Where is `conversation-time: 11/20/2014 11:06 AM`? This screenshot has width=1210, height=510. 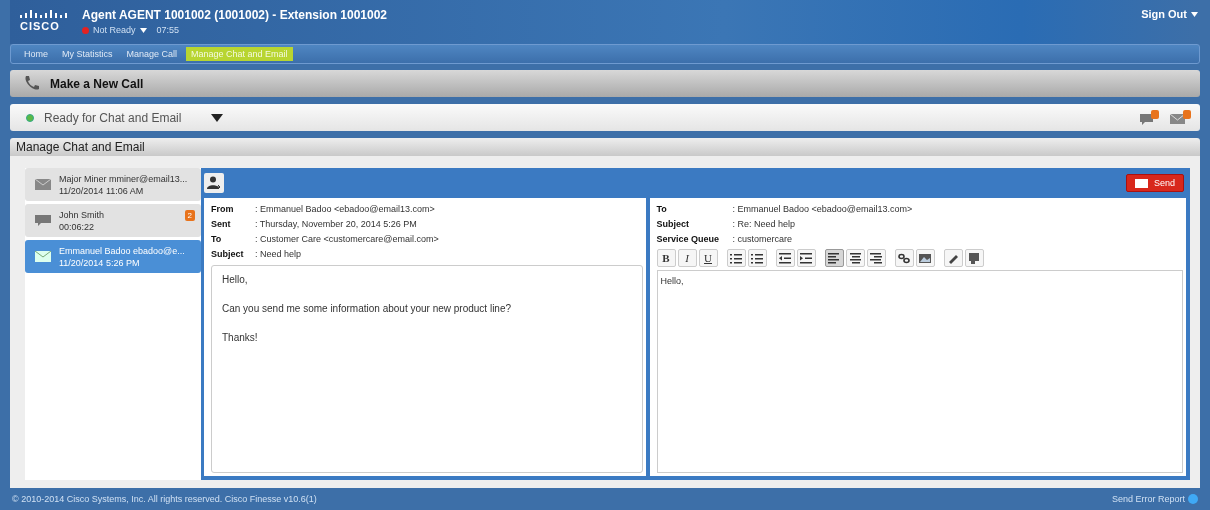
conversation-time: 11/20/2014 11:06 AM is located at coordinates (102, 190).